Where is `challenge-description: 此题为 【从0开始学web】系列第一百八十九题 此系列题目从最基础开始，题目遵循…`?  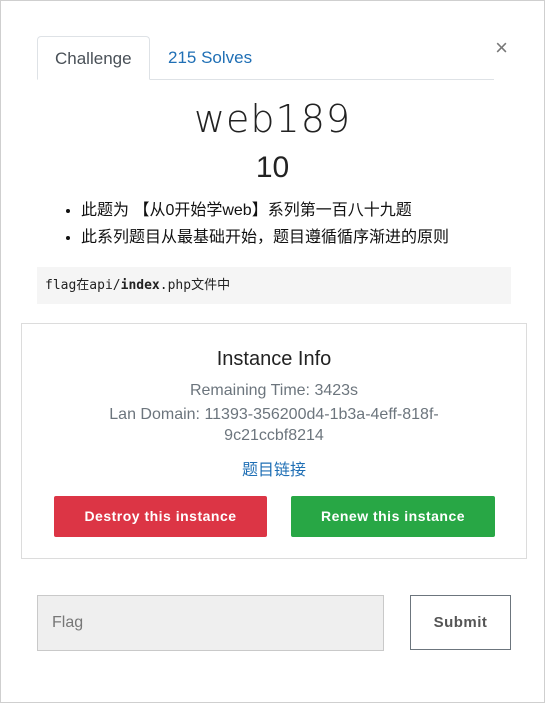
challenge-description: 此题为 【从0开始学web】系列第一百八十九题 此系列题目从最基础开始，题目遵循… is located at coordinates (254, 224).